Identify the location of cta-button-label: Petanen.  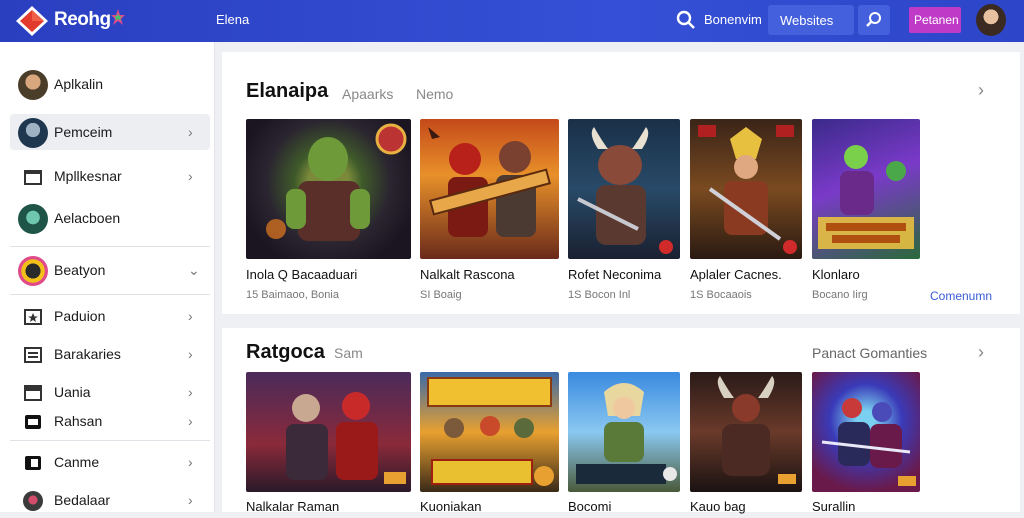
(936, 20).